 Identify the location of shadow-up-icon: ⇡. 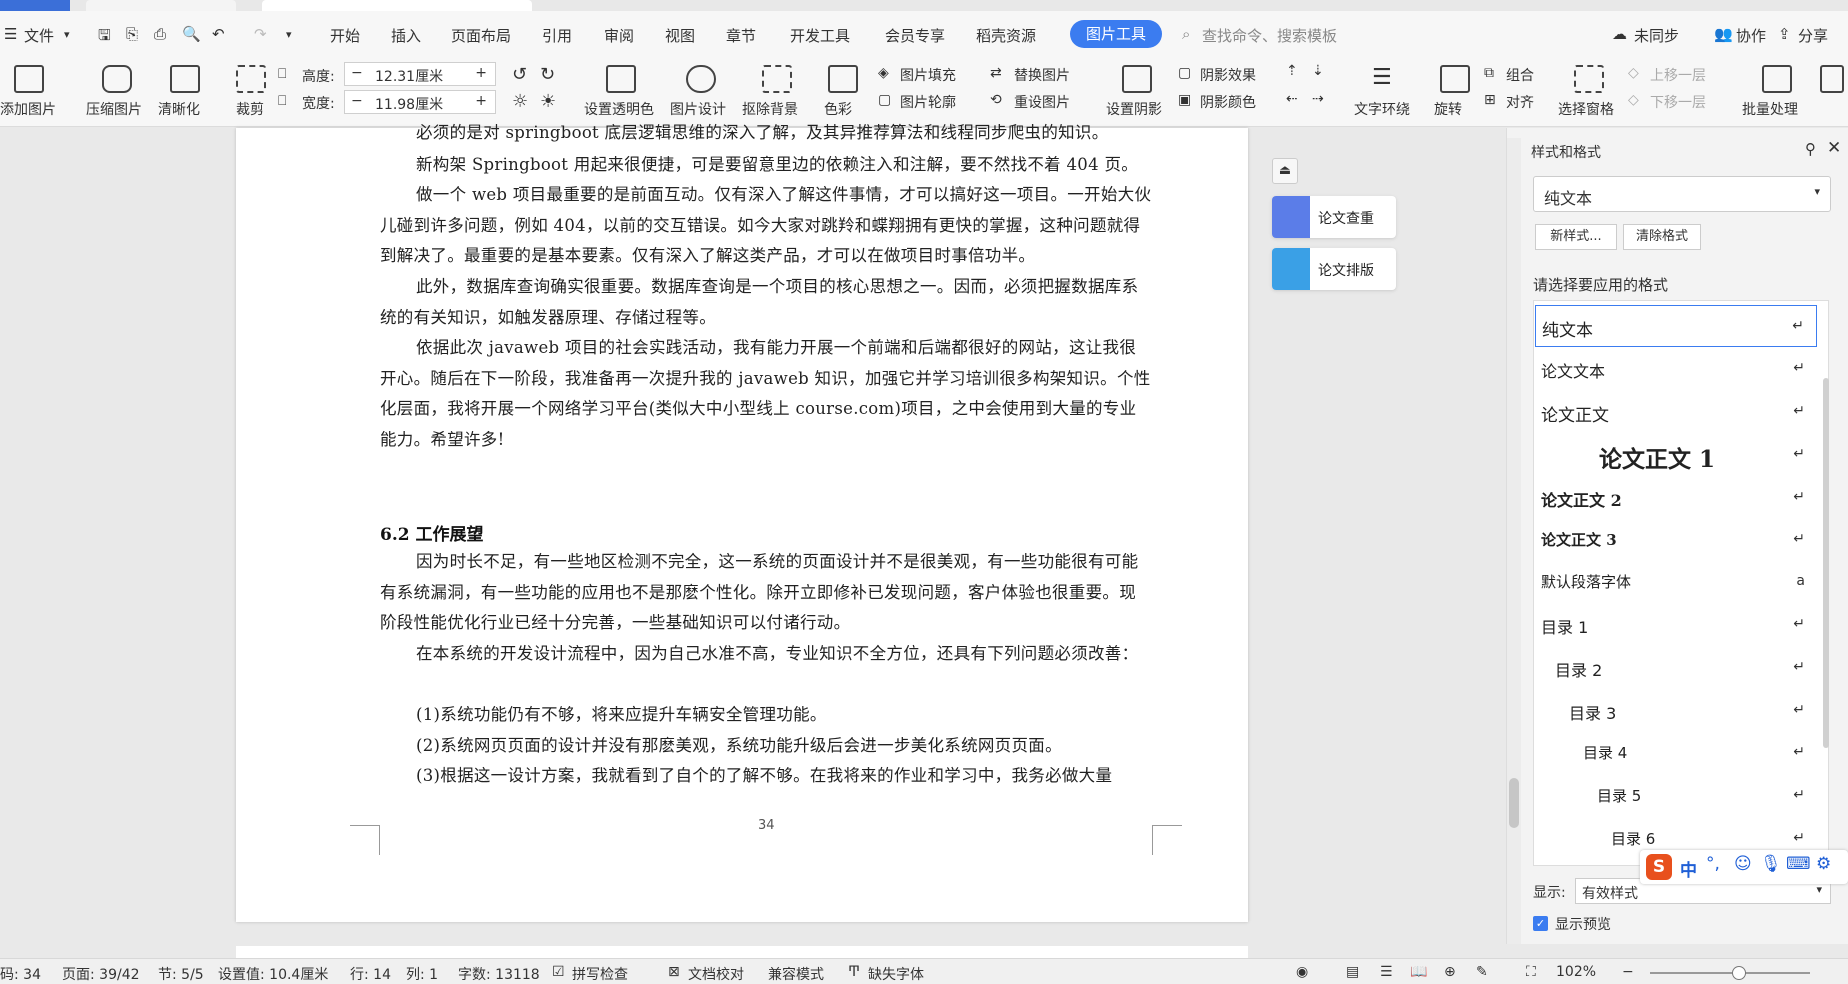
(1292, 71).